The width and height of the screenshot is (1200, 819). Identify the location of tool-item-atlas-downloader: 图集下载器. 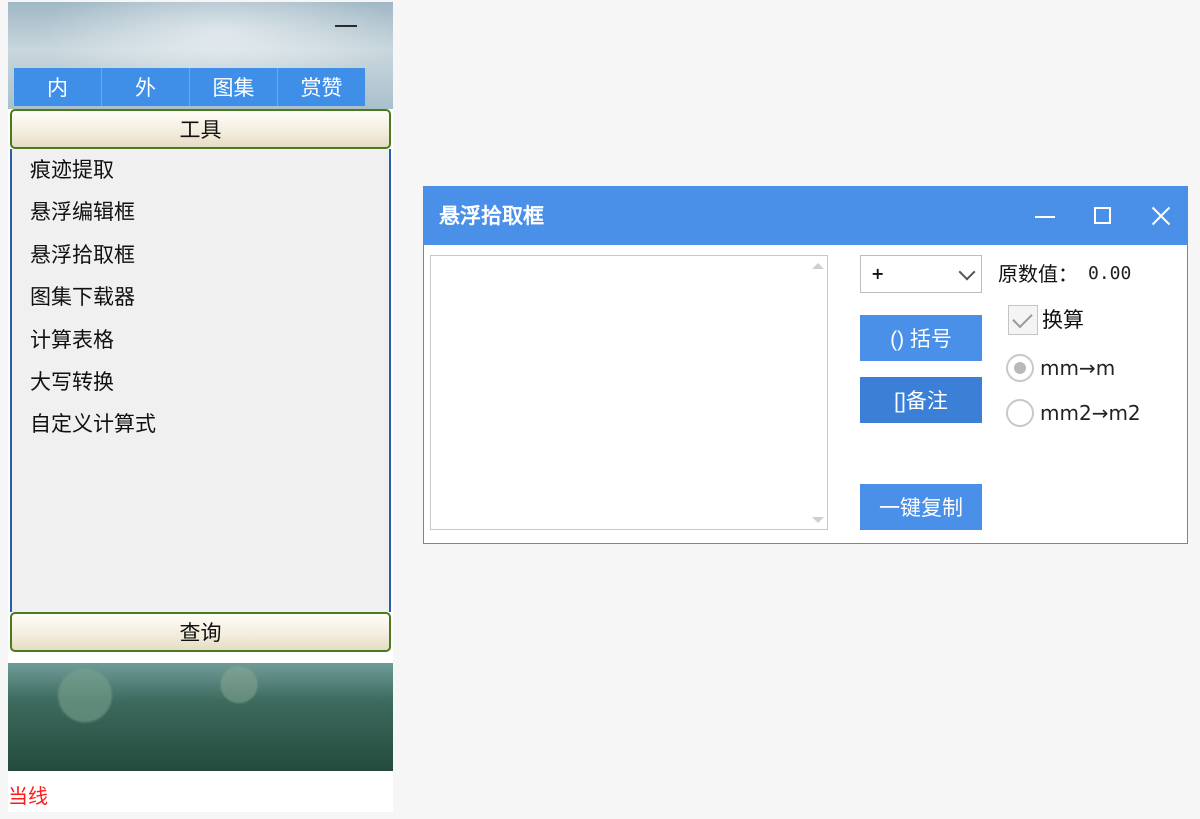
(200, 297).